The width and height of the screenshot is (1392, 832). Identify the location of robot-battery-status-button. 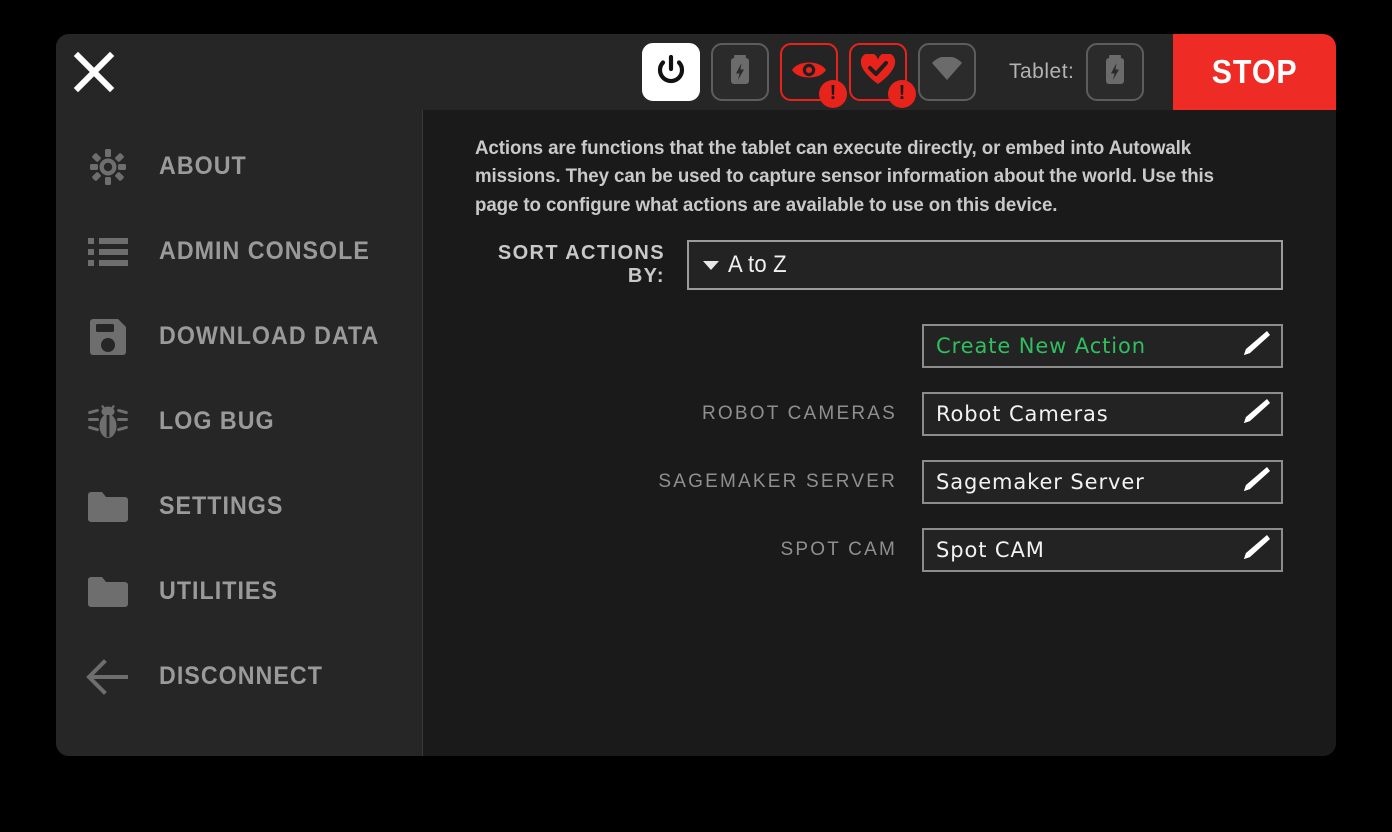
(740, 72).